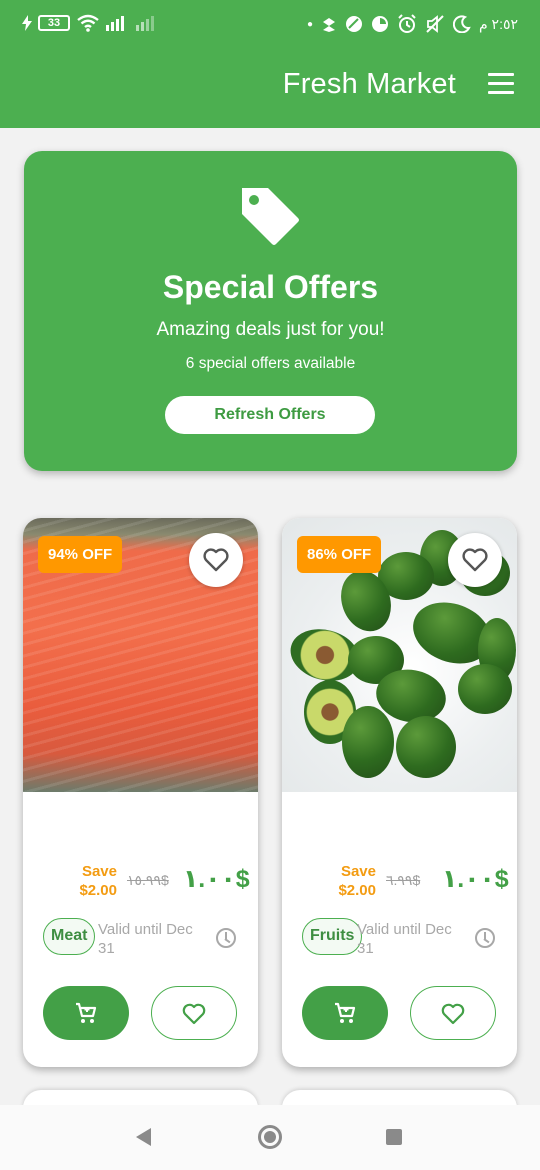  I want to click on category-chip: Fruits, so click(332, 936).